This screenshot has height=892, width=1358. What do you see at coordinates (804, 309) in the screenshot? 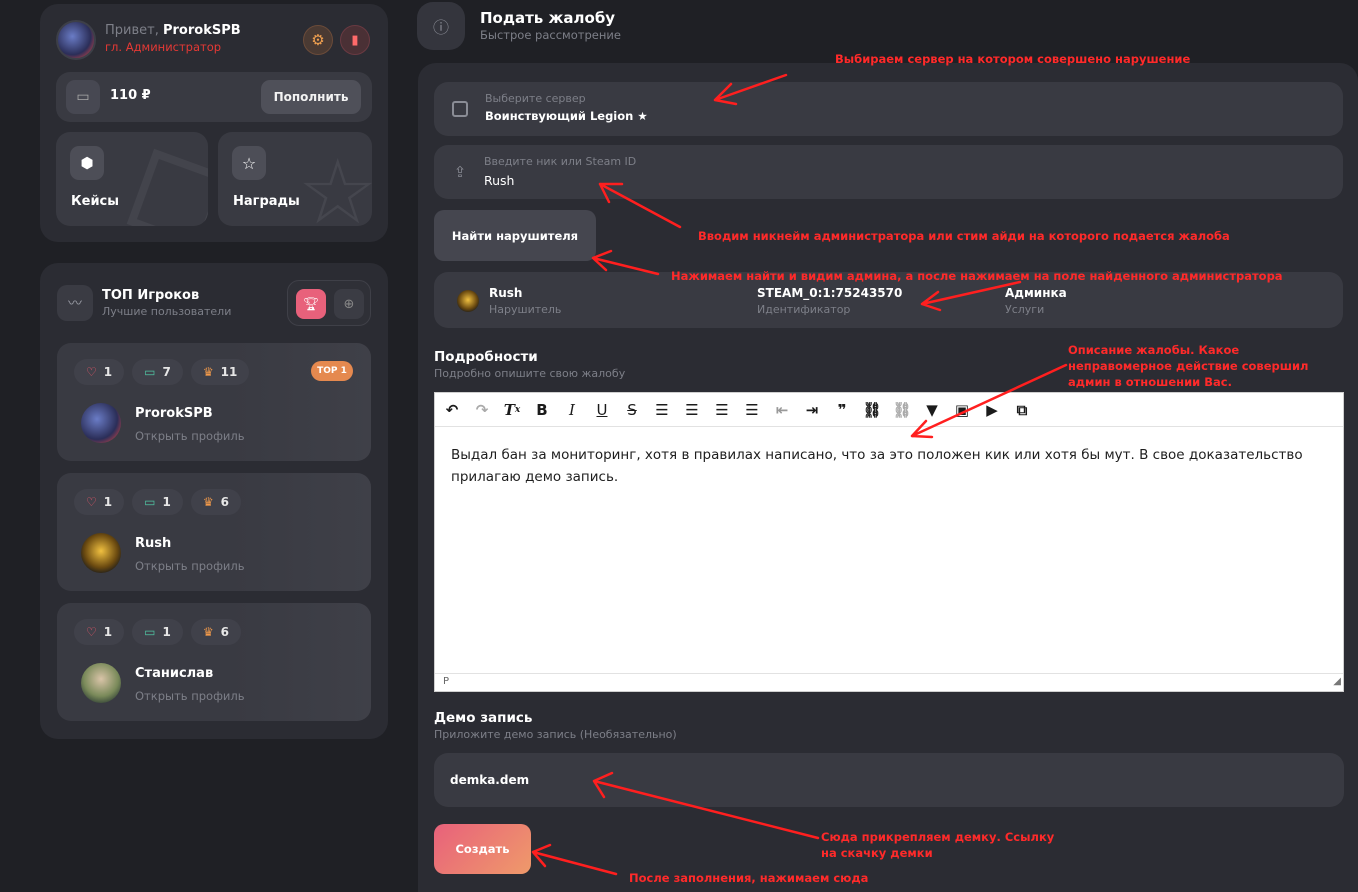
I see `offender-steam-sub: Идентификатор` at bounding box center [804, 309].